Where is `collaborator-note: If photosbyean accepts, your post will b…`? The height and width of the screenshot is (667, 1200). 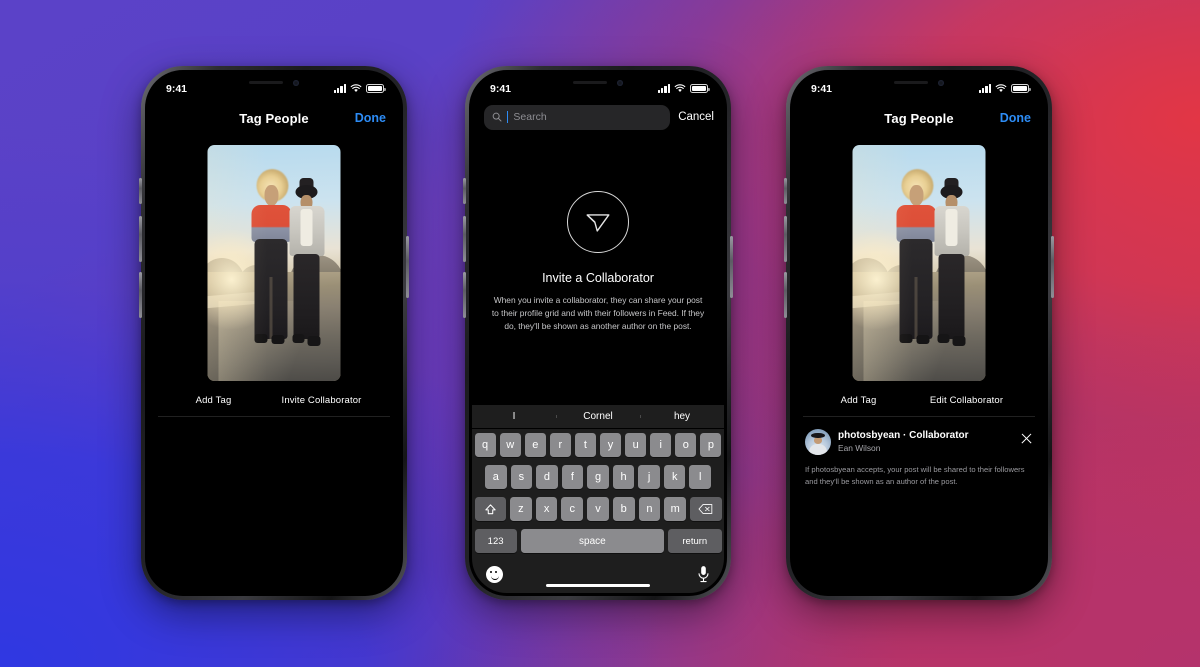 collaborator-note: If photosbyean accepts, your post will b… is located at coordinates (915, 475).